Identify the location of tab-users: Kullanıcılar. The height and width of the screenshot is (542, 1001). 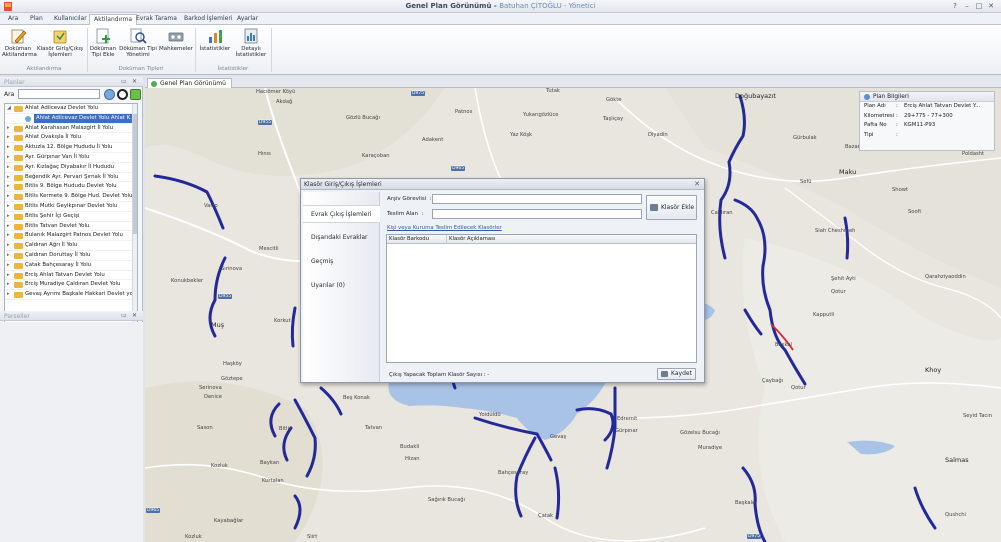
(70, 19).